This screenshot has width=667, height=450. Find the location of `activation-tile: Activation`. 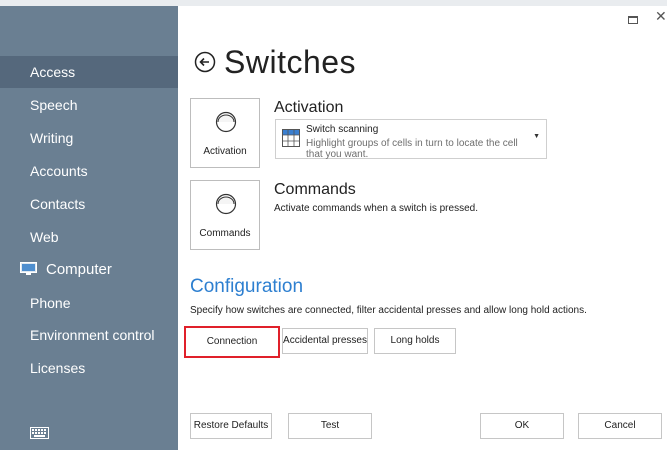

activation-tile: Activation is located at coordinates (225, 133).